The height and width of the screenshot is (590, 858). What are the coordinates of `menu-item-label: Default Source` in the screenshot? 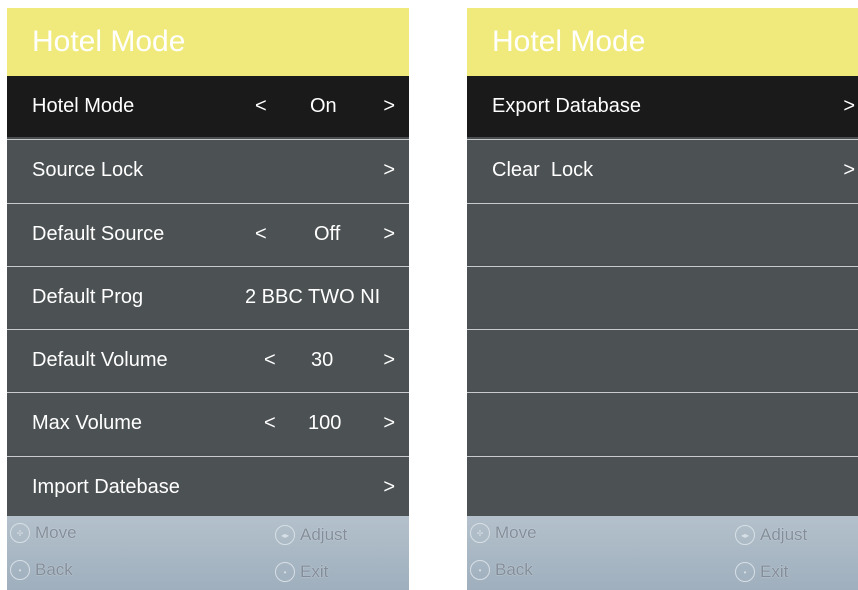 It's located at (98, 234).